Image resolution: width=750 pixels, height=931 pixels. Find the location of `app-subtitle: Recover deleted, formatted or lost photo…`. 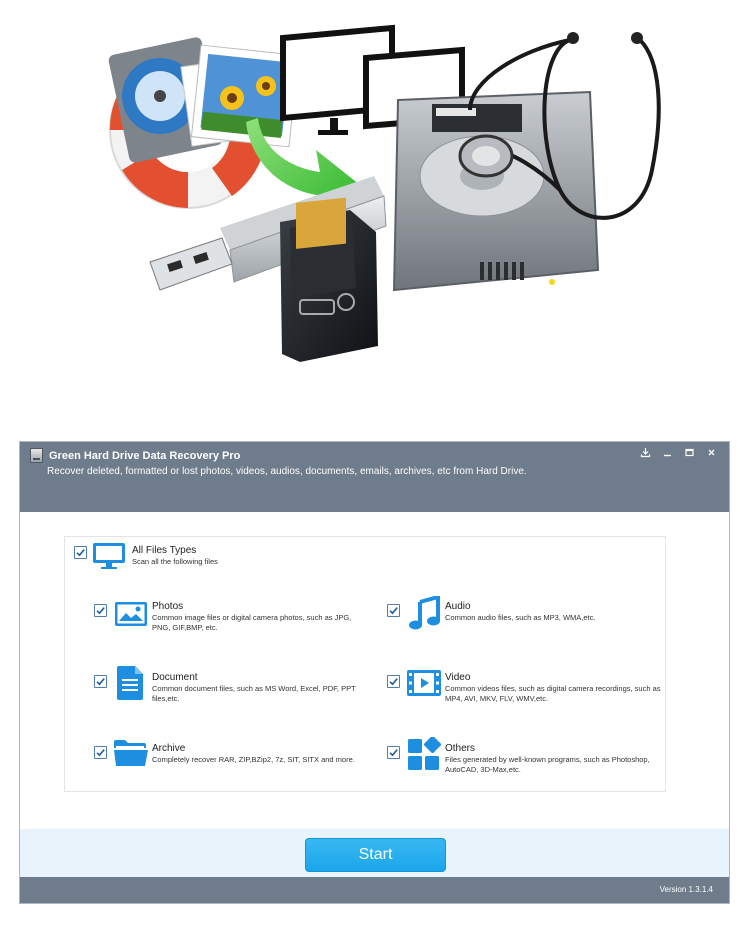

app-subtitle: Recover deleted, formatted or lost photo… is located at coordinates (287, 471).